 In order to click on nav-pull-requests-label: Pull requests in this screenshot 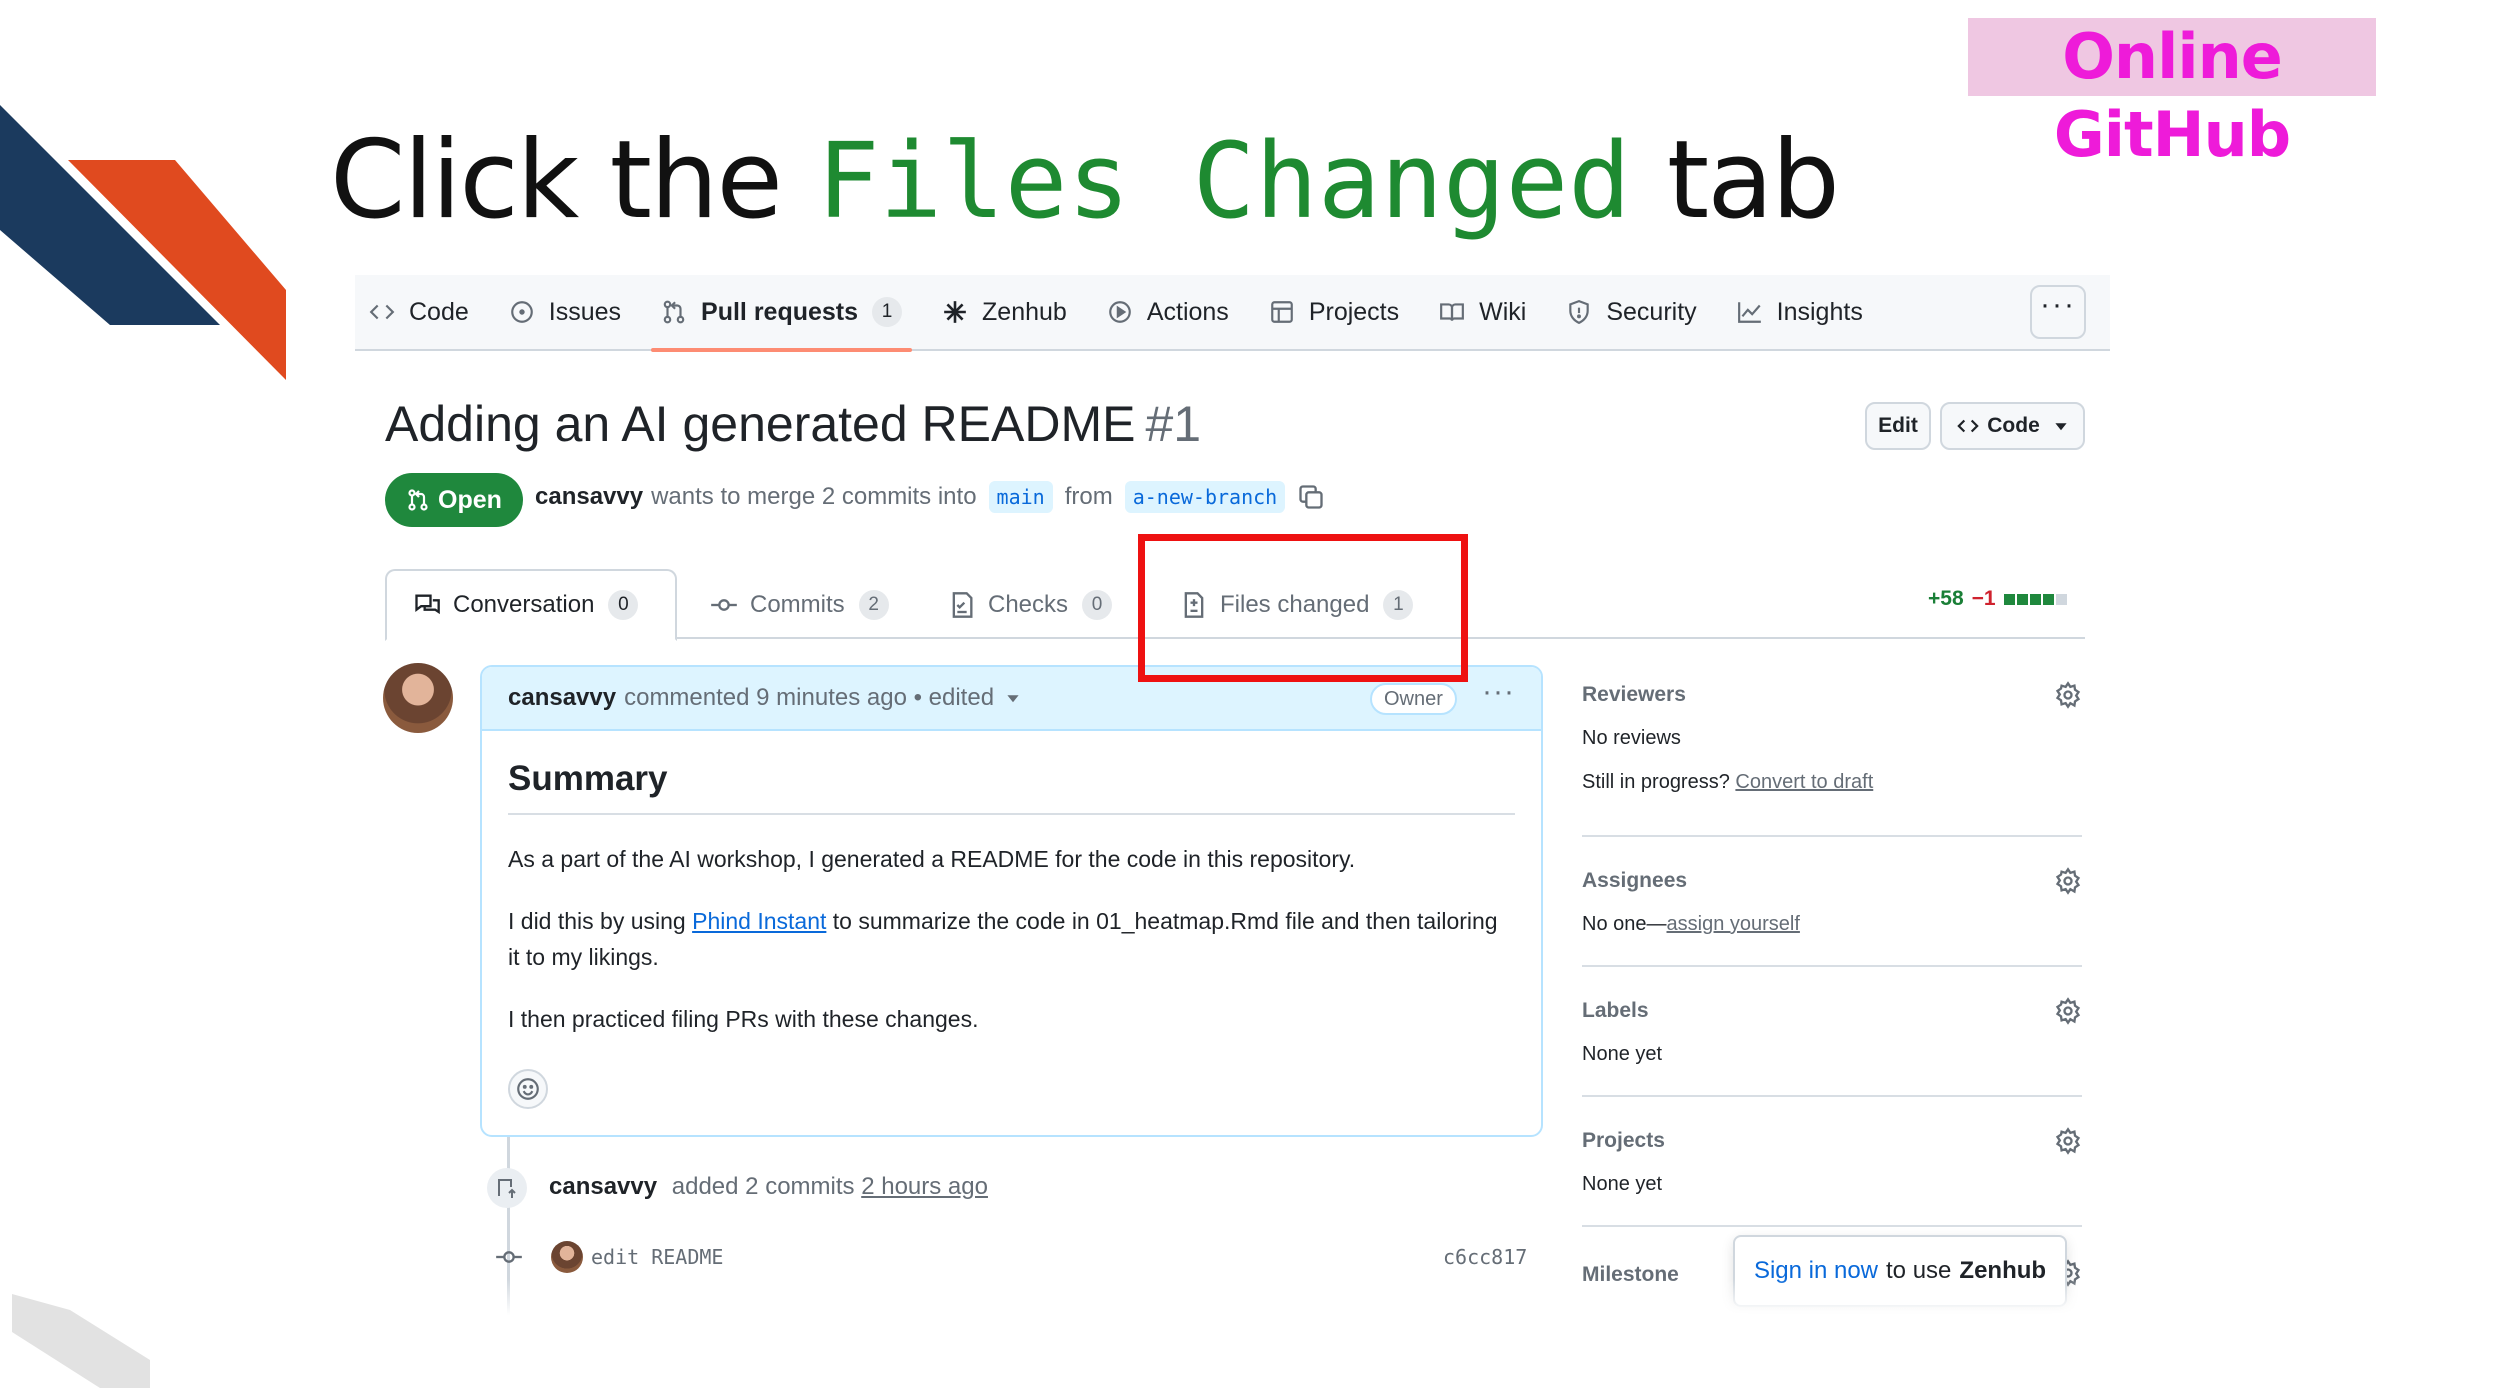, I will do `click(780, 311)`.